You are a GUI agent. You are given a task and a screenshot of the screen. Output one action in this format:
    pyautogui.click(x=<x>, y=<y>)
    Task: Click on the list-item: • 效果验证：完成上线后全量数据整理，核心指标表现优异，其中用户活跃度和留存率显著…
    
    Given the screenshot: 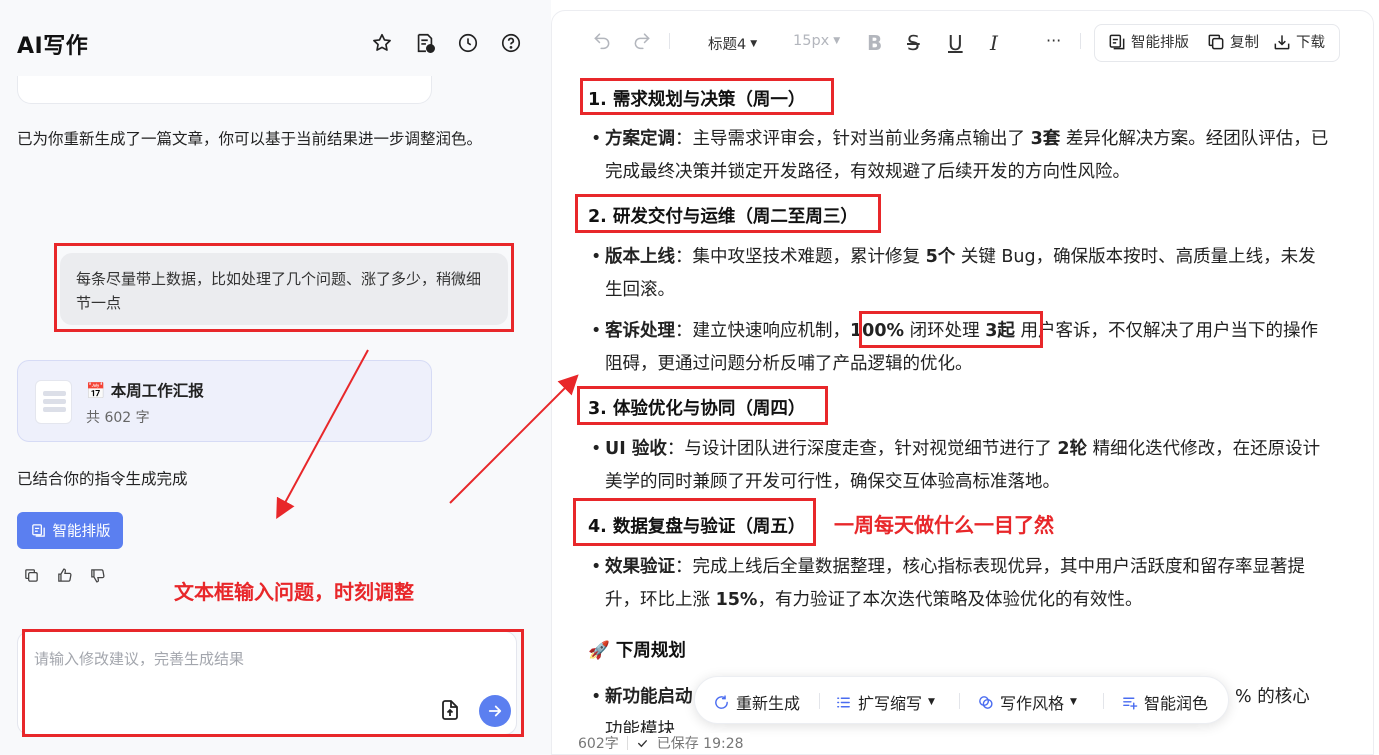 What is the action you would take?
    pyautogui.click(x=960, y=584)
    